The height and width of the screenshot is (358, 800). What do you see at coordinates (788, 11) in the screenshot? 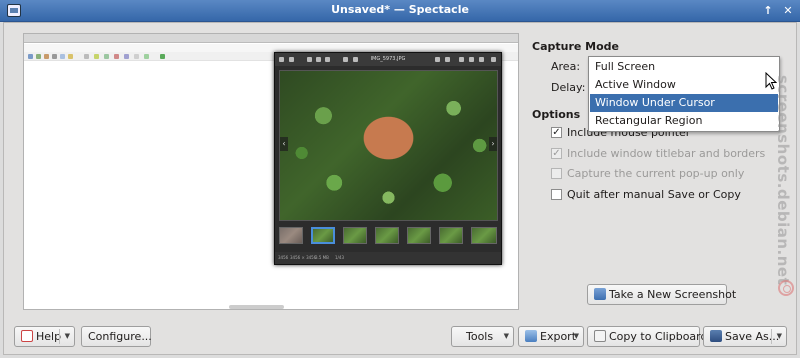
I see `close-icon: ✕` at bounding box center [788, 11].